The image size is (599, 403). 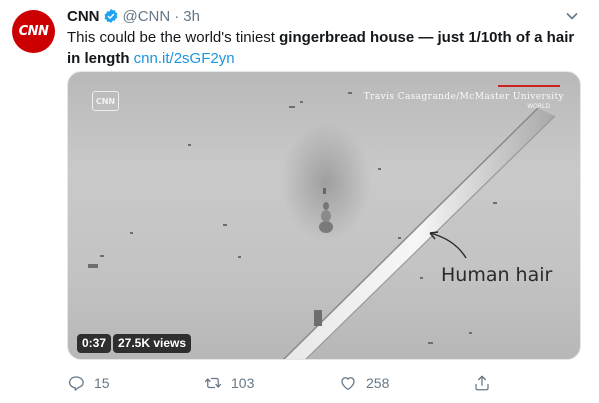 I want to click on reply-count: 15, so click(x=102, y=383).